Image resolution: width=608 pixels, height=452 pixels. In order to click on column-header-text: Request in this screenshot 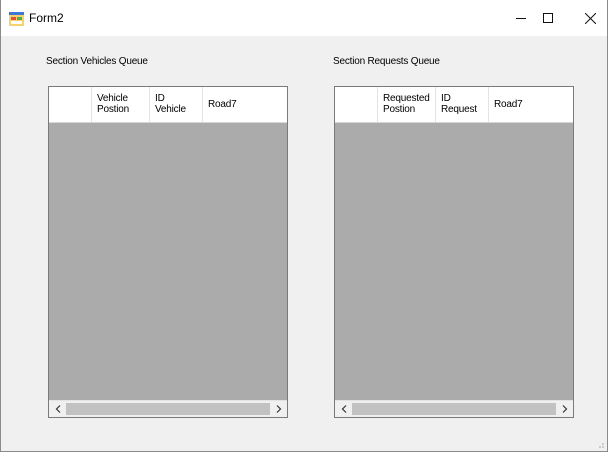, I will do `click(459, 109)`.